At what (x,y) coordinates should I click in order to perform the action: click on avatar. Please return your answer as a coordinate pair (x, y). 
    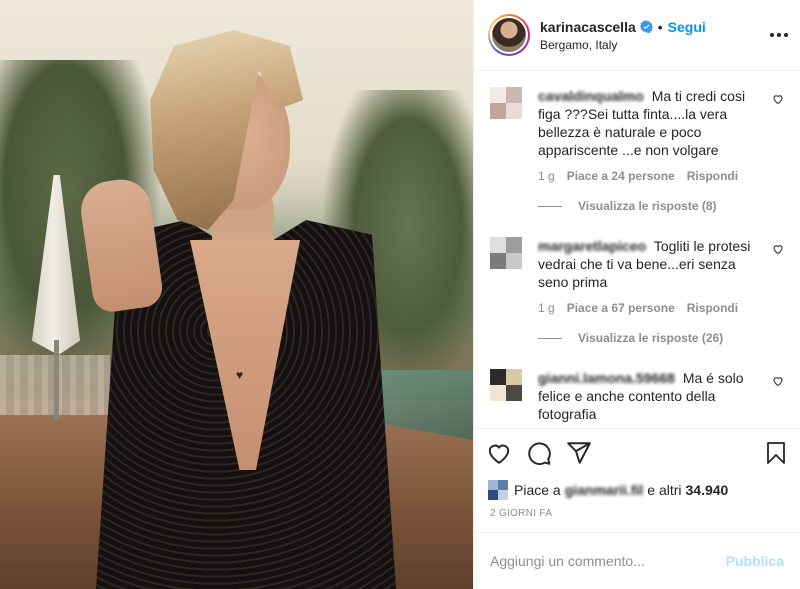
    Looking at the image, I should click on (509, 35).